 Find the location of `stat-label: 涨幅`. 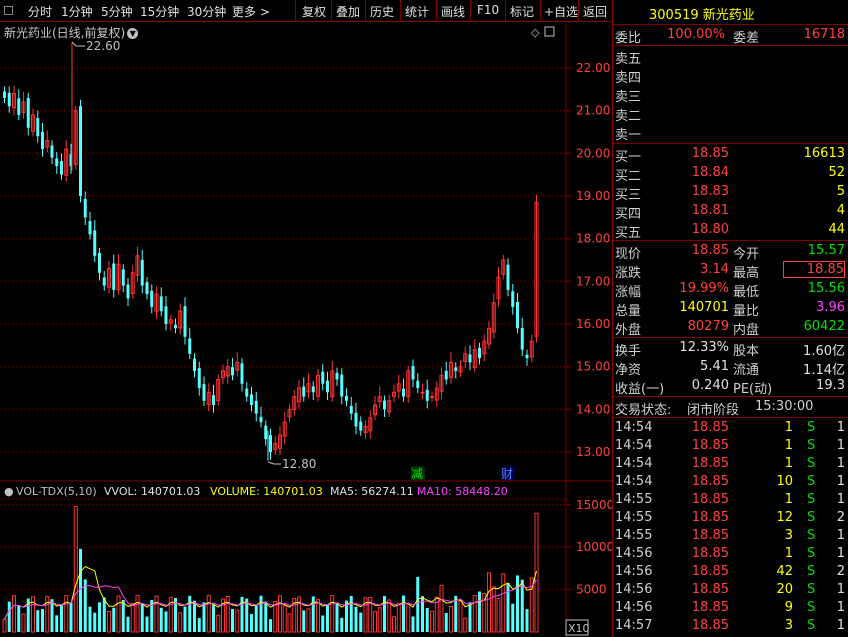

stat-label: 涨幅 is located at coordinates (628, 292).